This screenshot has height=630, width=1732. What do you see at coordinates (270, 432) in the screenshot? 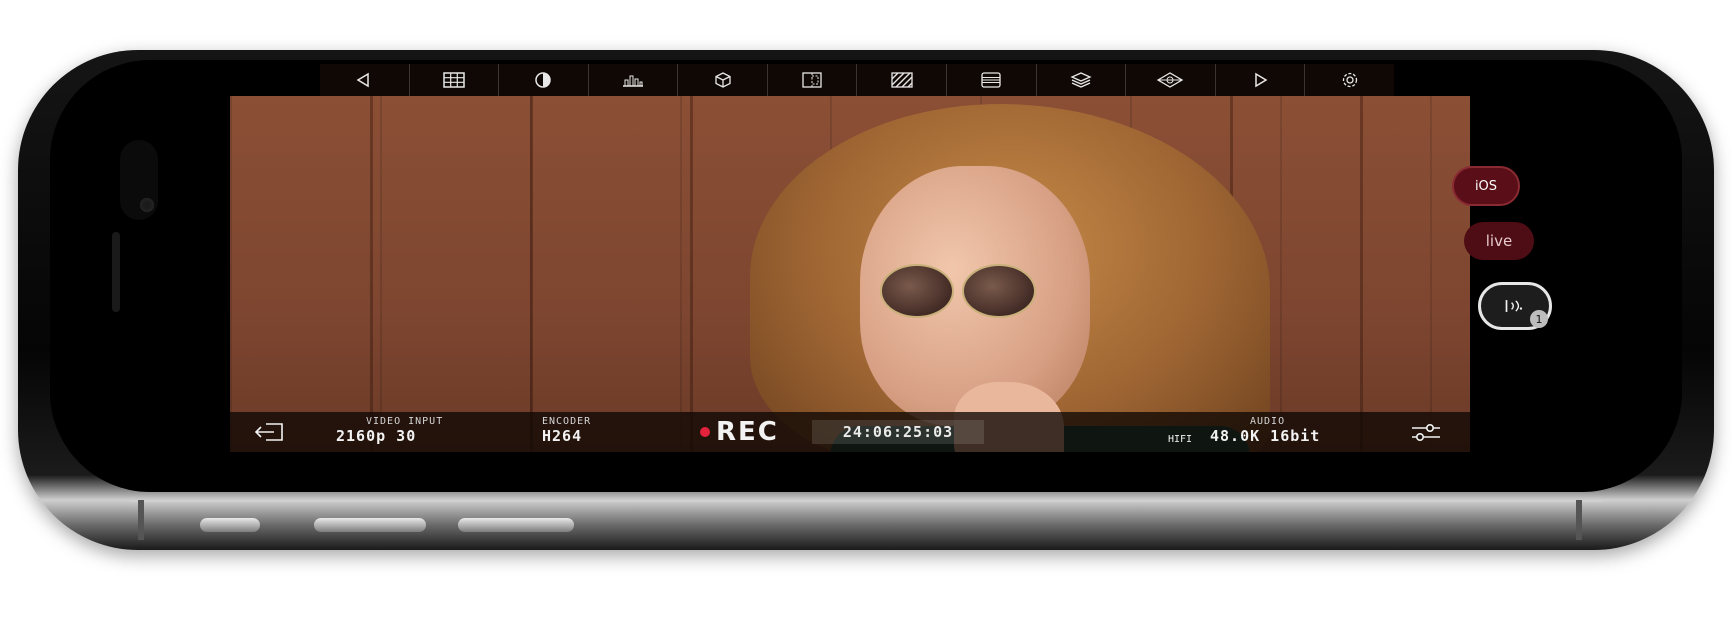
I see `exit-icon` at bounding box center [270, 432].